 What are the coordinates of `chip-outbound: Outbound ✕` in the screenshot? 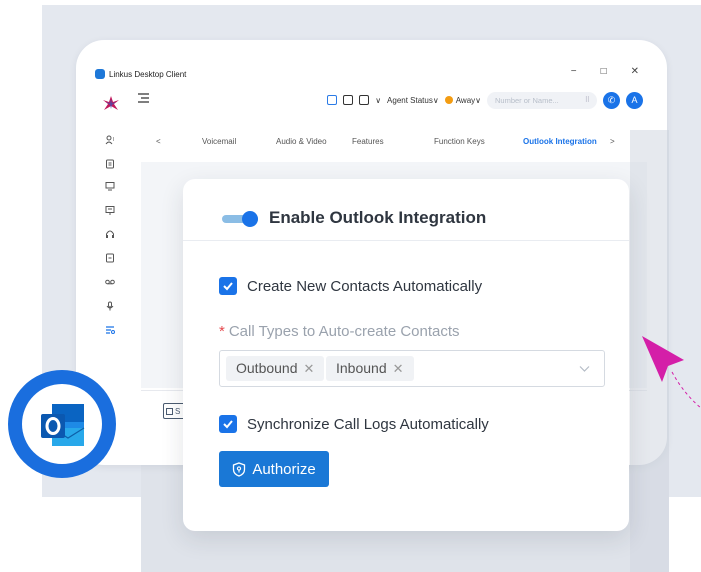 It's located at (275, 368).